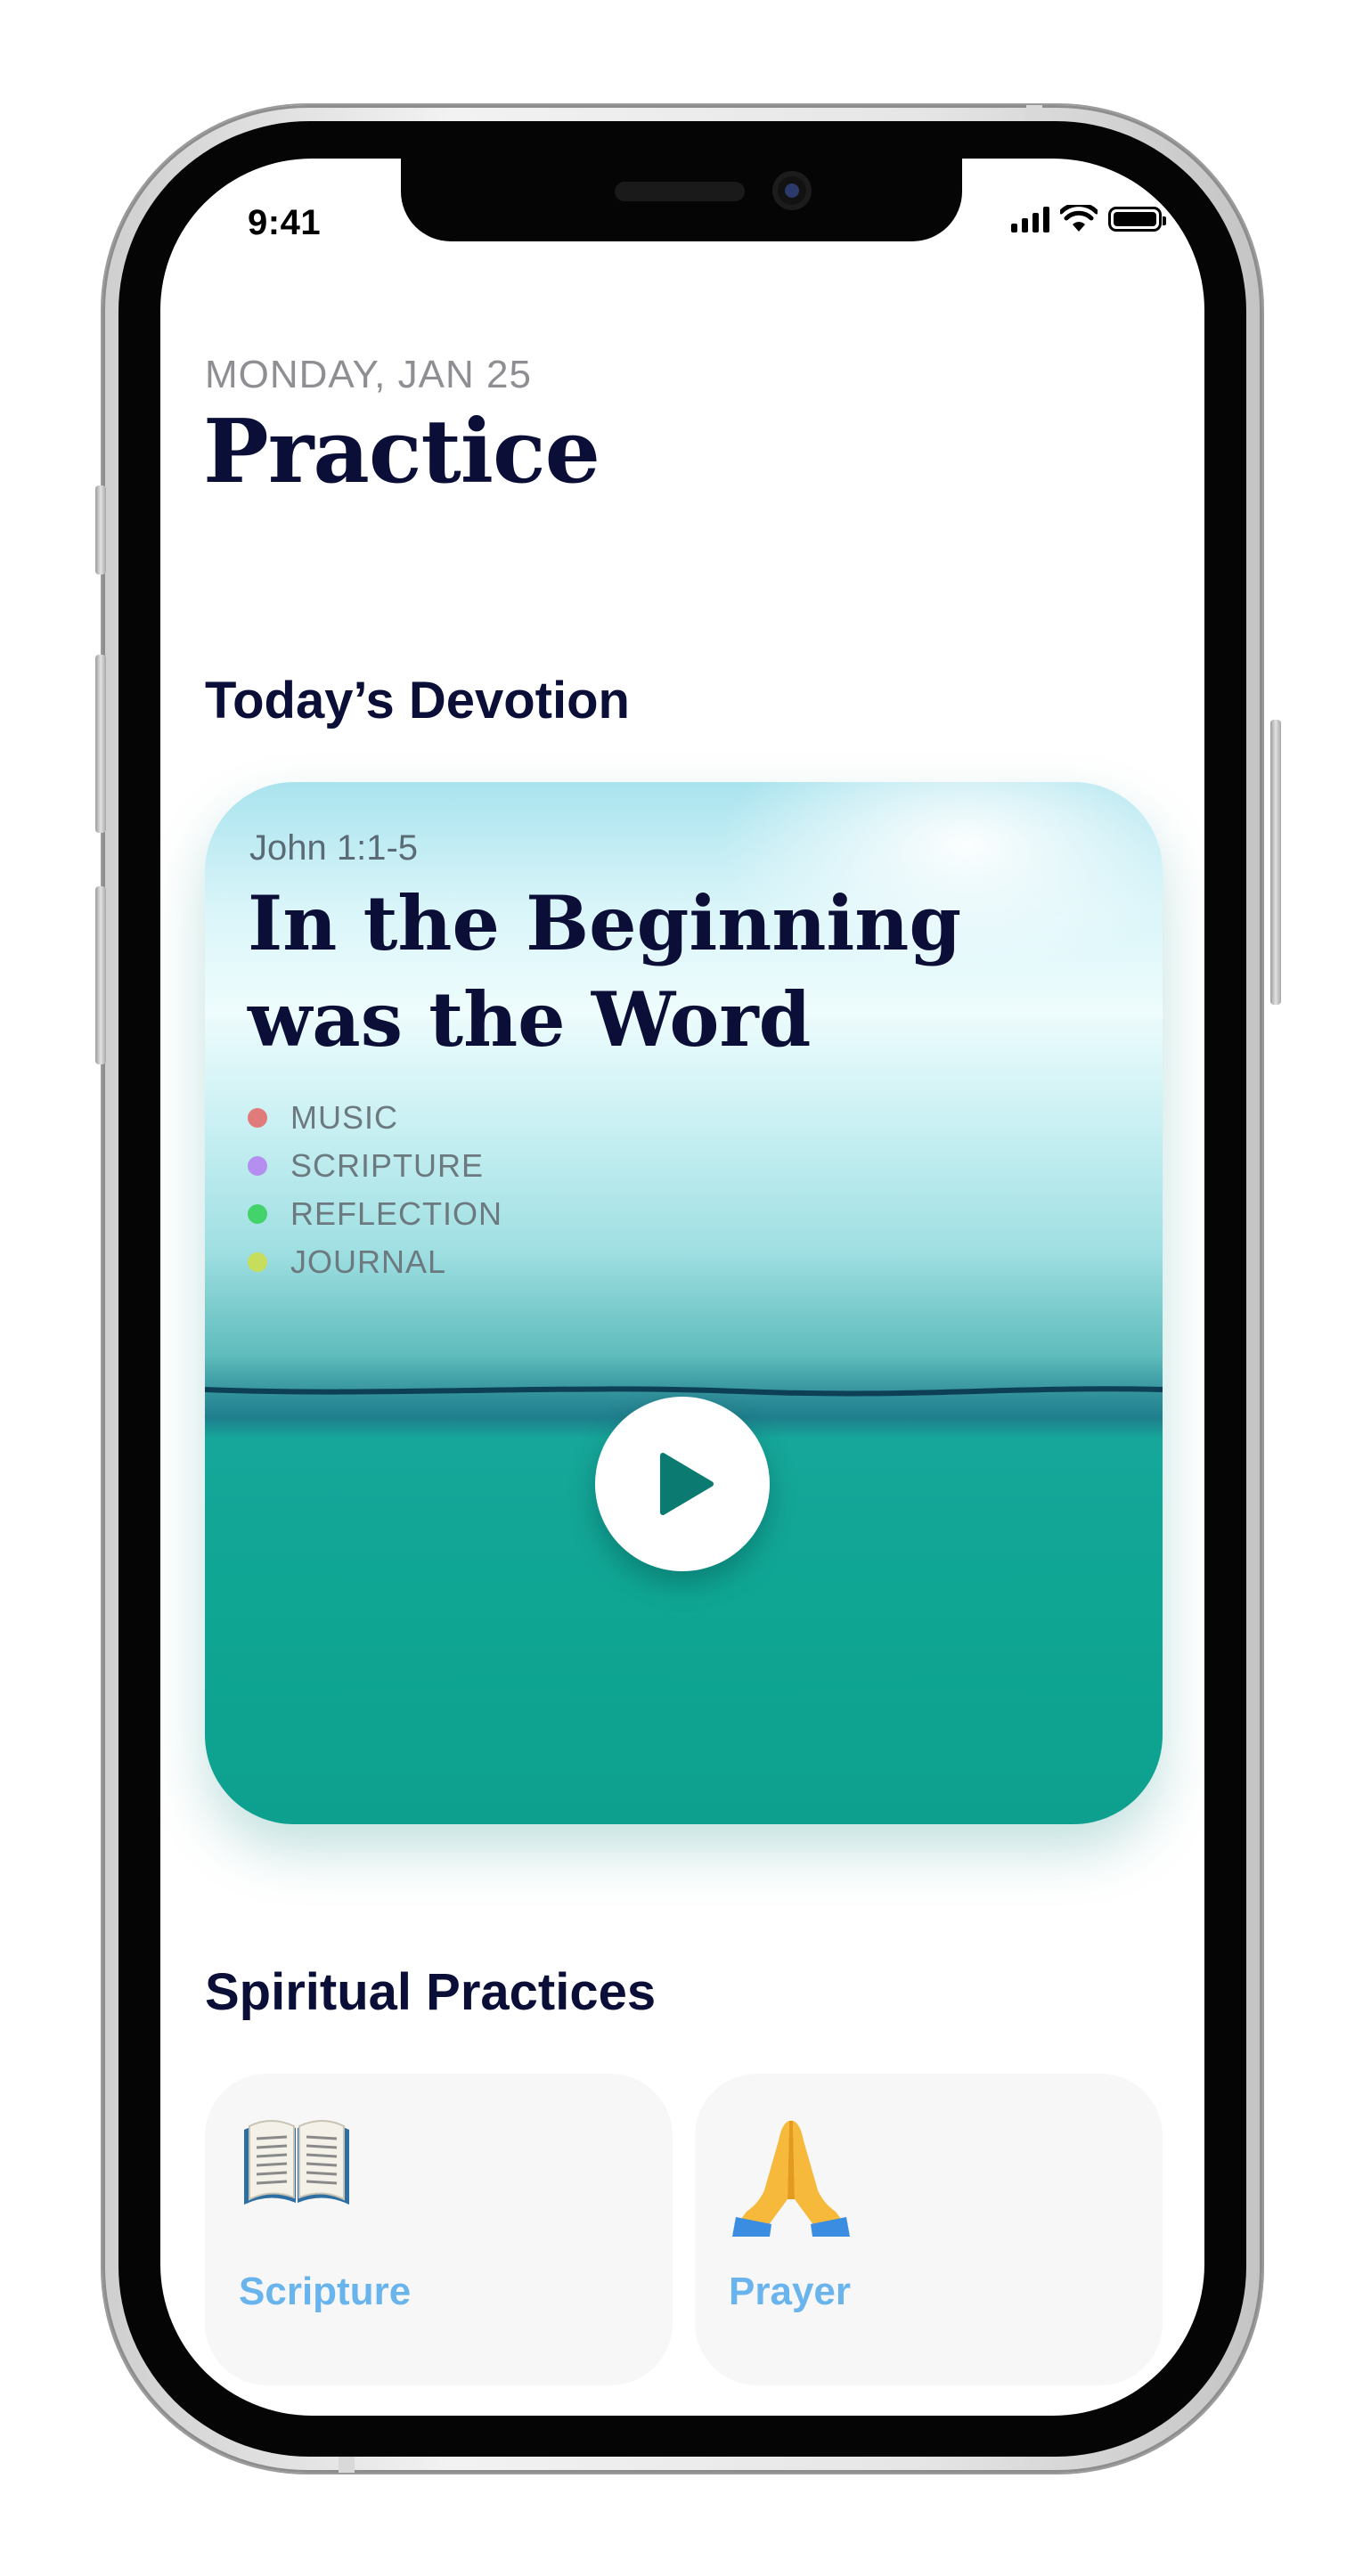 Image resolution: width=1363 pixels, height=2576 pixels. Describe the element at coordinates (680, 191) in the screenshot. I see `speaker-grille` at that location.